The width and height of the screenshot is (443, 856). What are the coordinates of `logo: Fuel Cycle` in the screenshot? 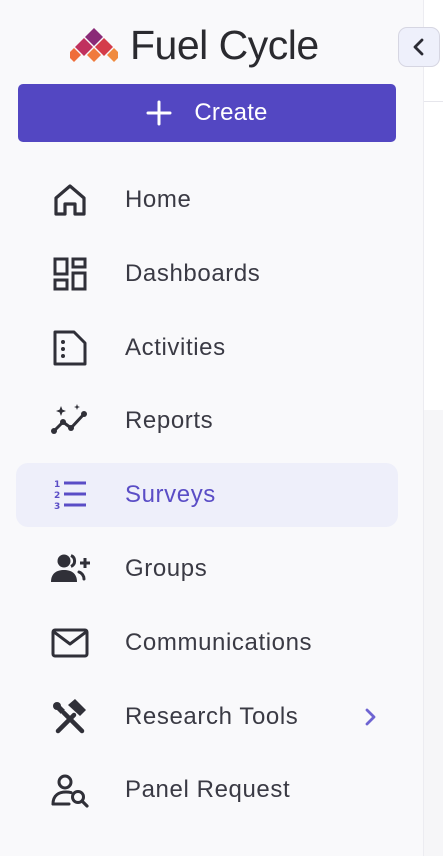 It's located at (194, 45).